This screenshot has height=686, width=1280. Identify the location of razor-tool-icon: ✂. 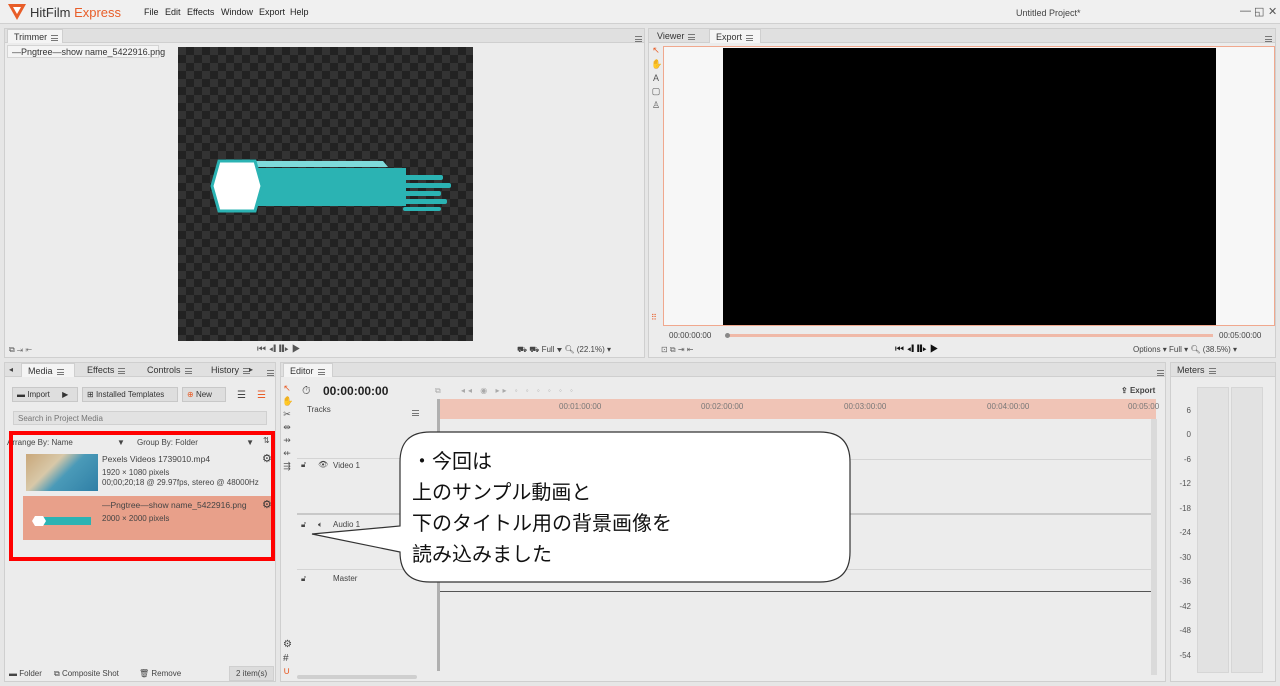
(287, 414).